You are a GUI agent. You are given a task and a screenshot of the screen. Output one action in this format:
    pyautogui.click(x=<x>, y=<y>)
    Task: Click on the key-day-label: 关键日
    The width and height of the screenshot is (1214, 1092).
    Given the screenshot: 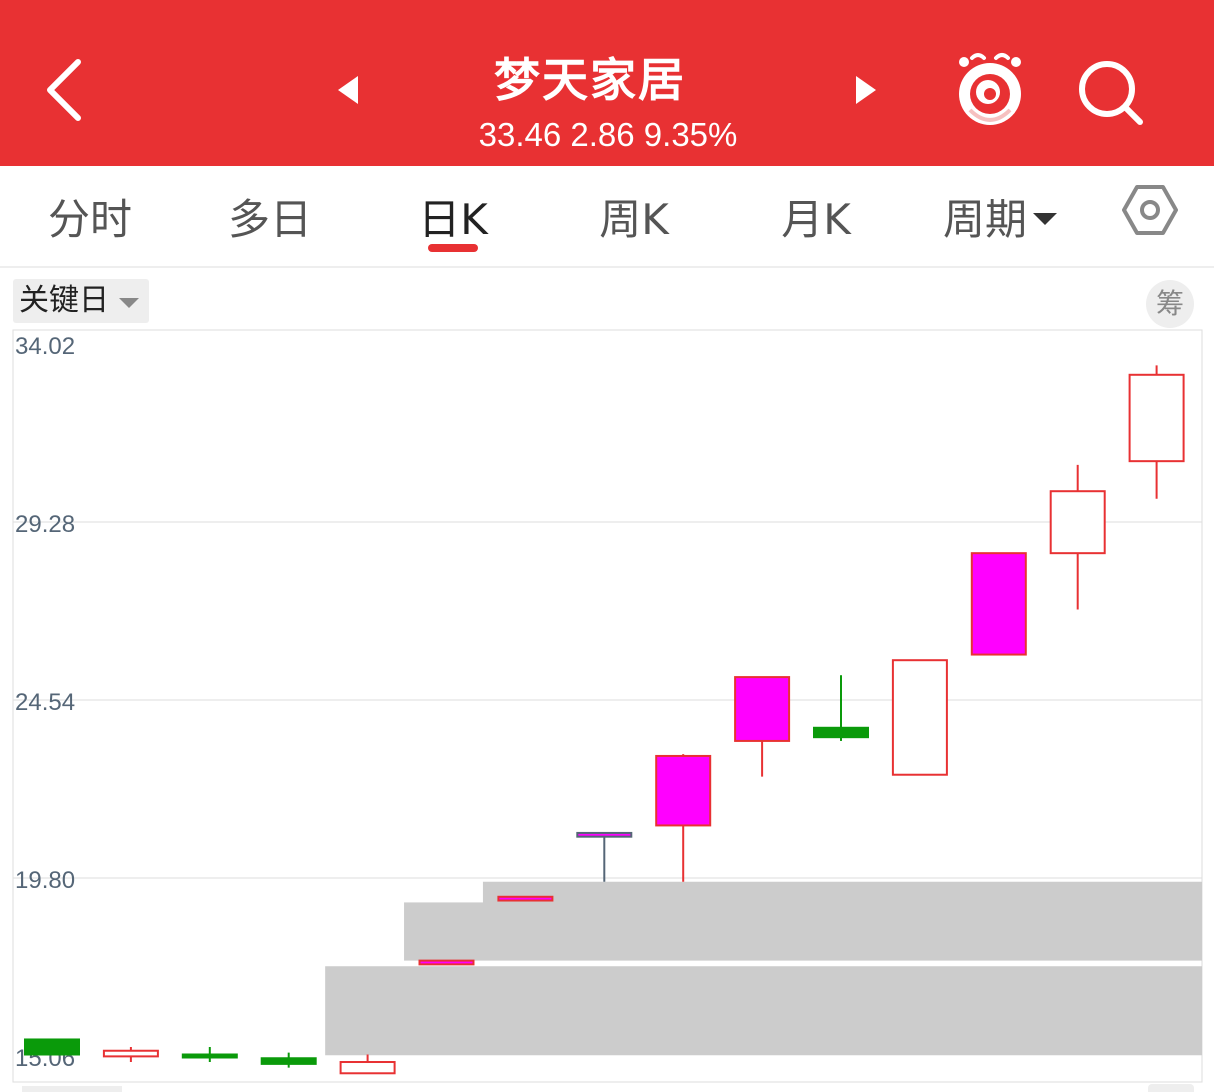 What is the action you would take?
    pyautogui.click(x=64, y=300)
    